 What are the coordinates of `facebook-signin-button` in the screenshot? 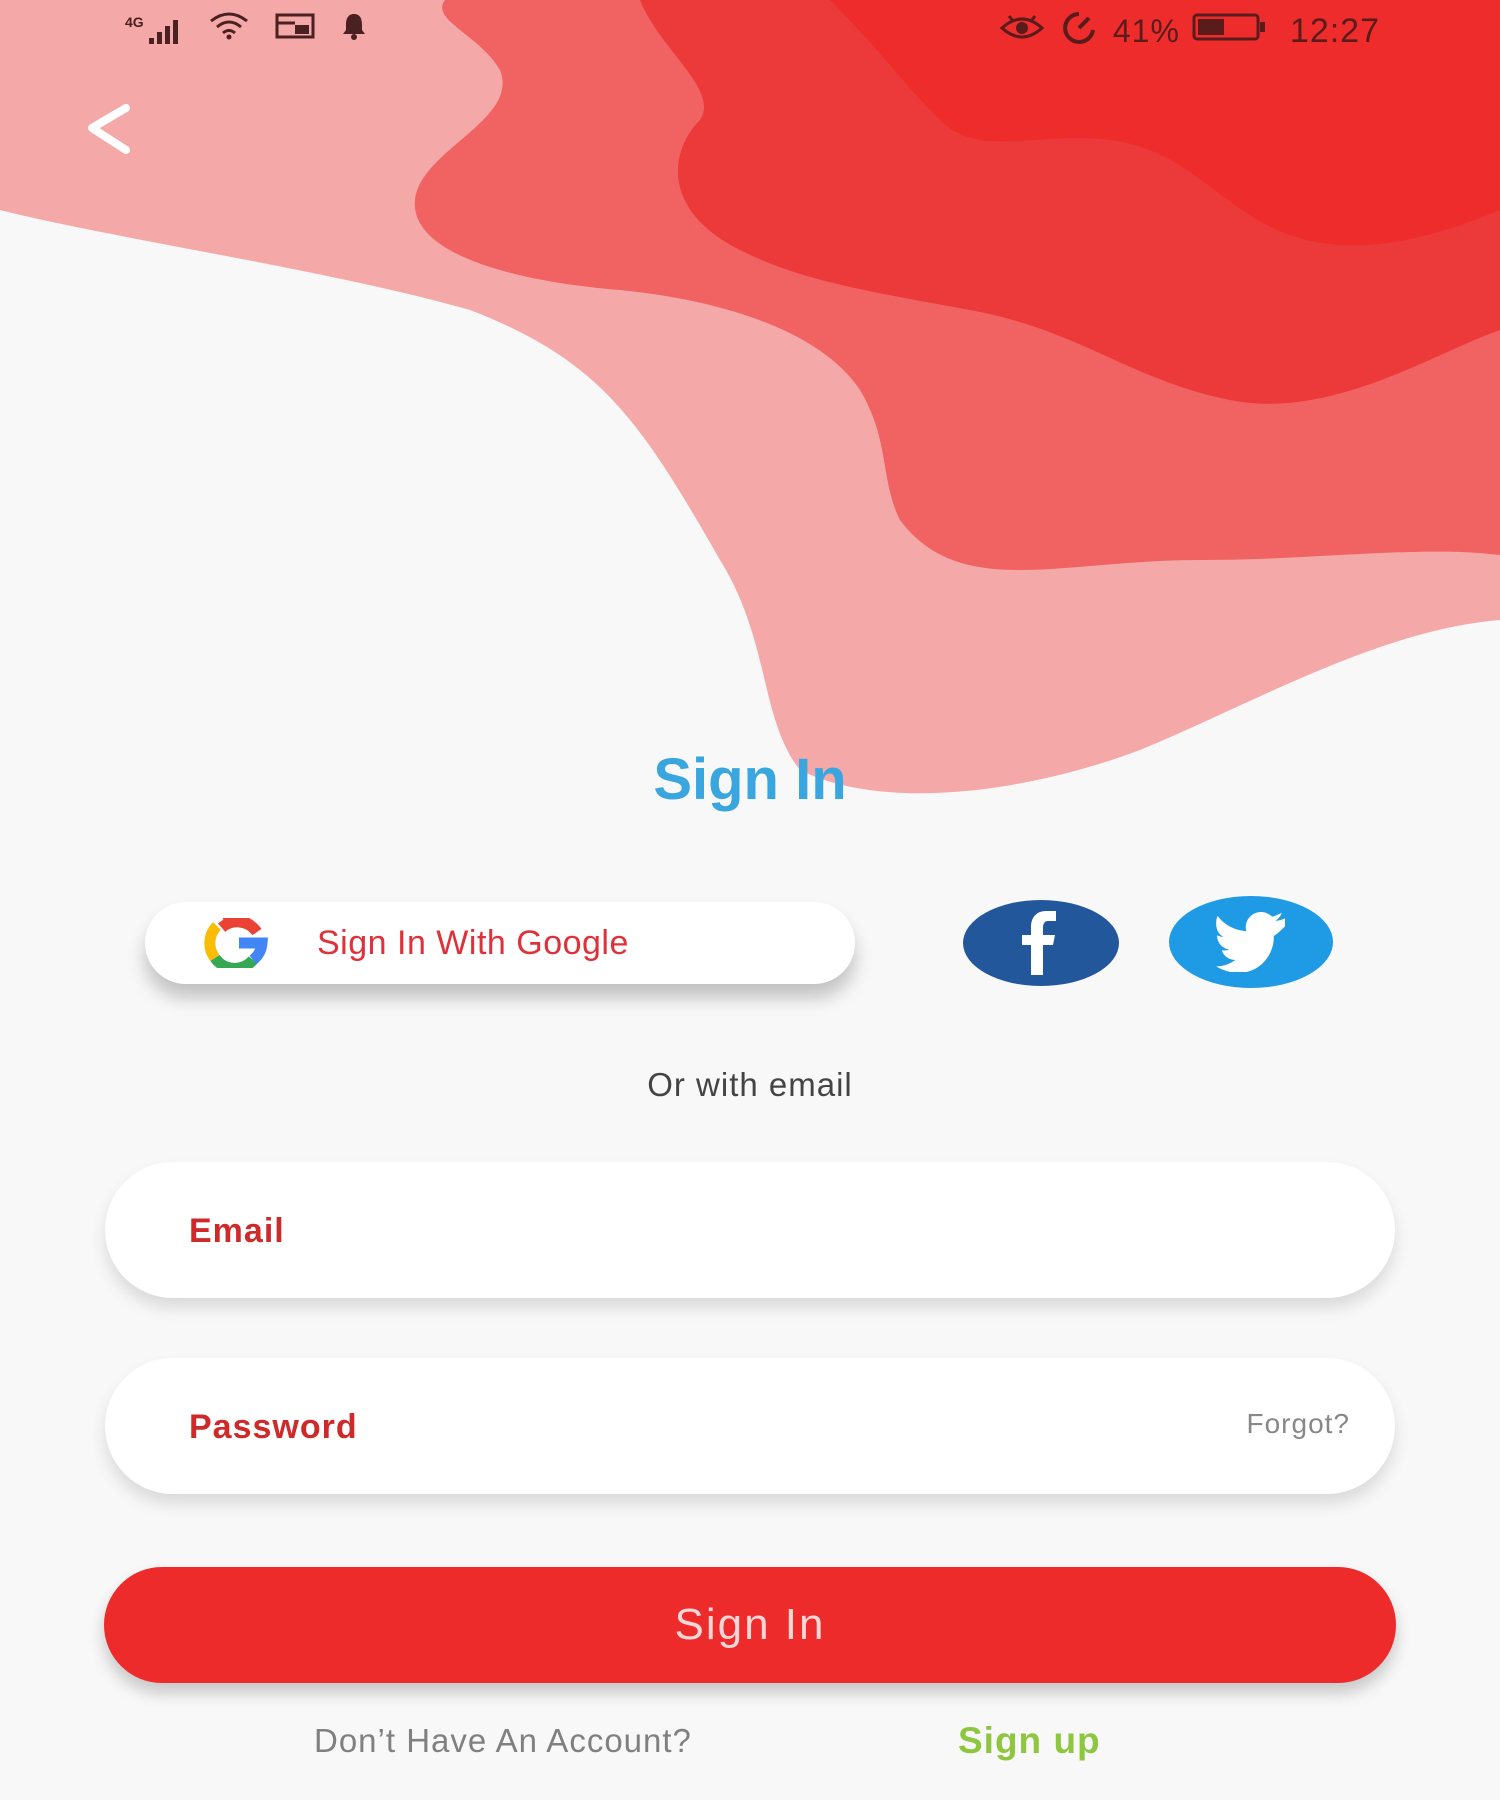 It's located at (1041, 943).